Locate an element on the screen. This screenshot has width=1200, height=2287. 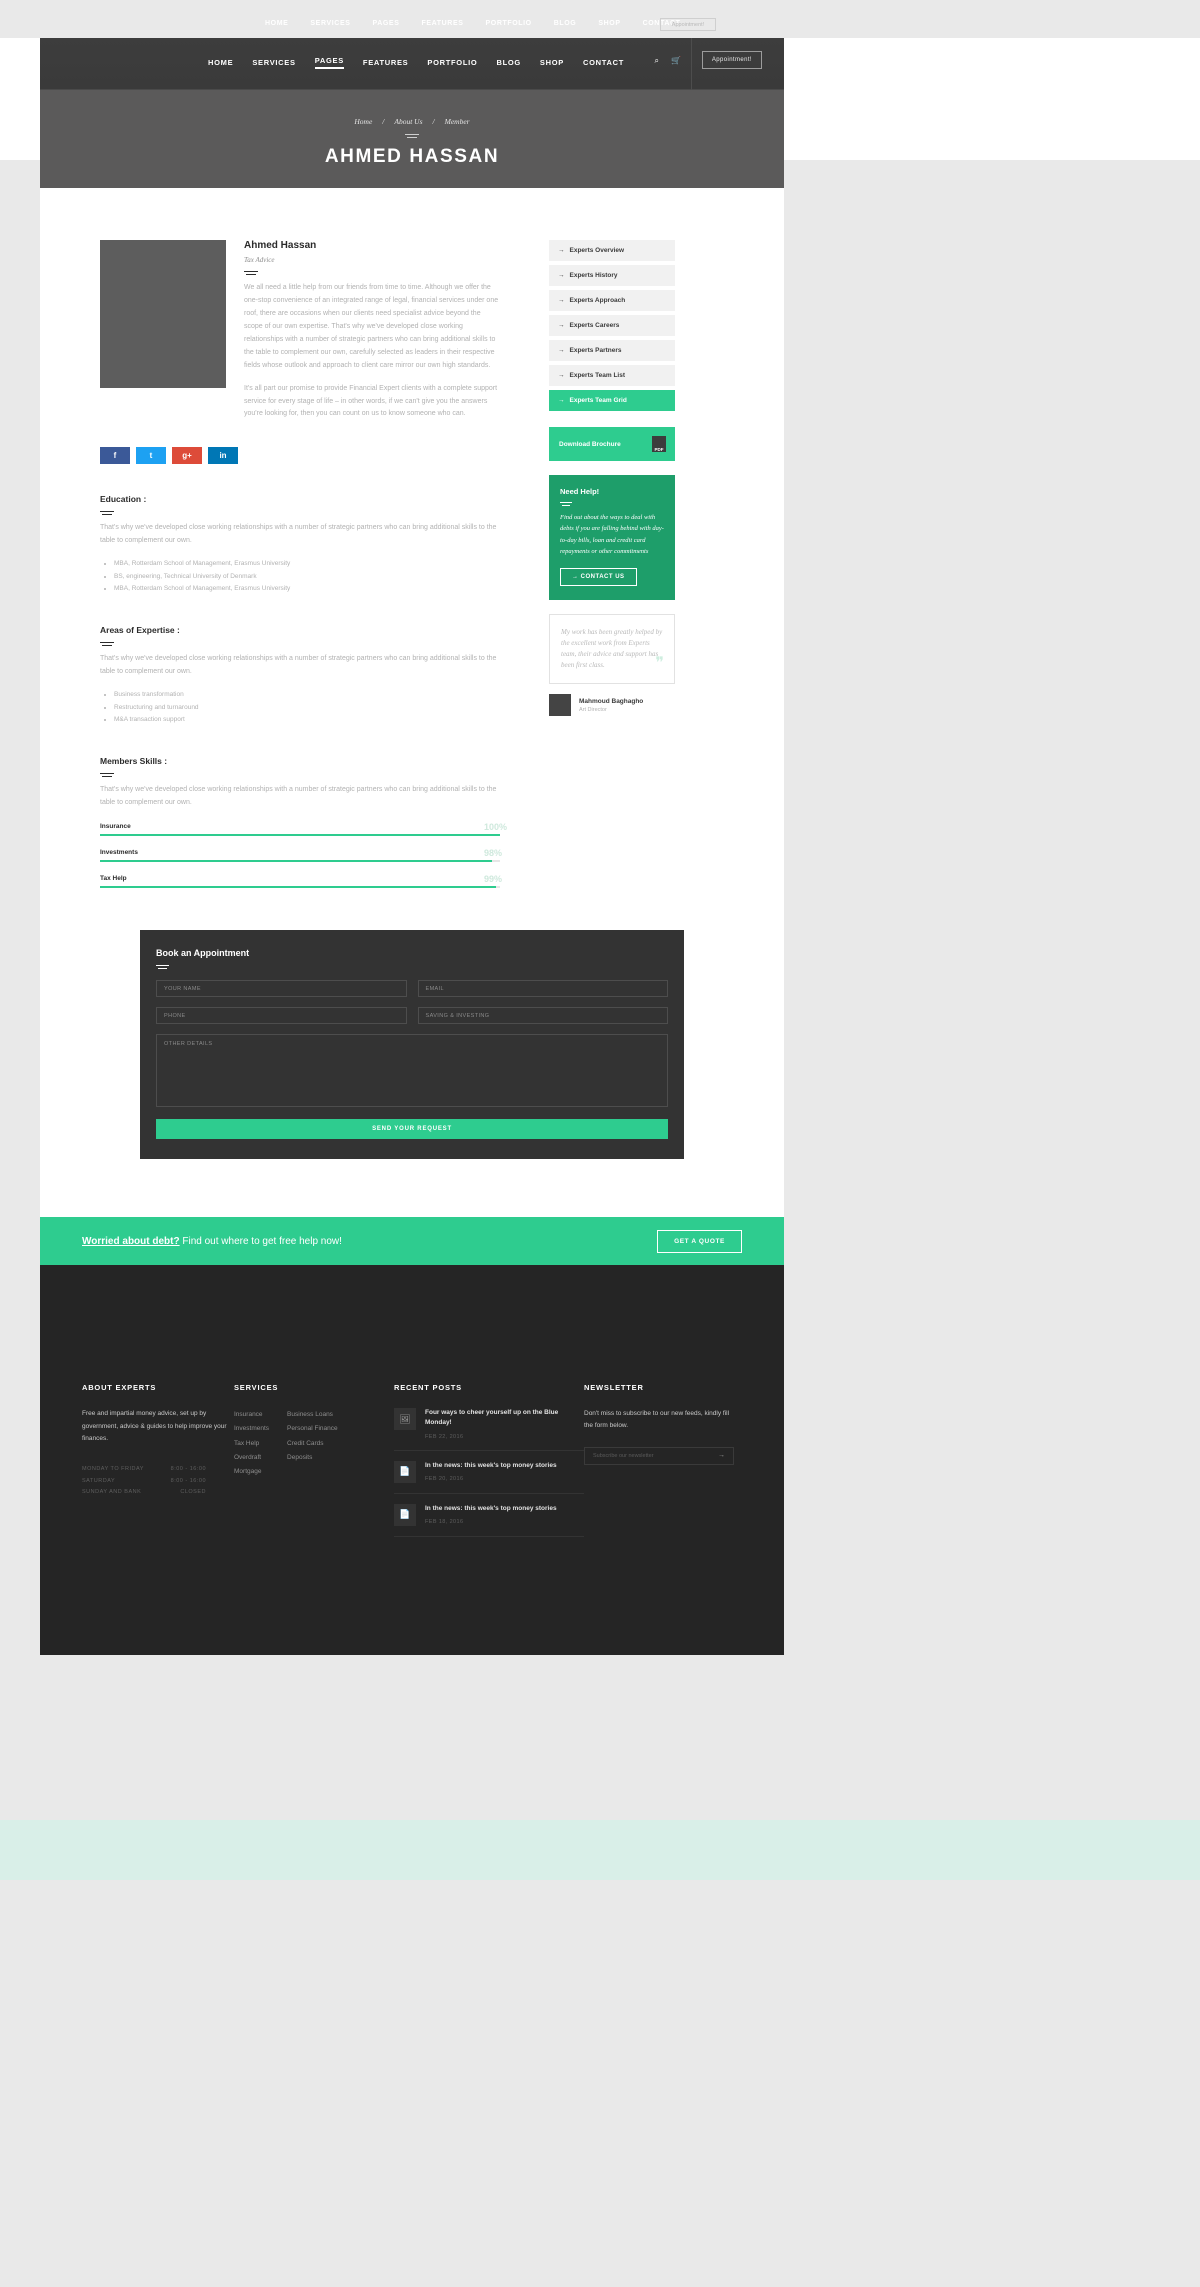
skill-percent: 99% is located at coordinates (493, 879).